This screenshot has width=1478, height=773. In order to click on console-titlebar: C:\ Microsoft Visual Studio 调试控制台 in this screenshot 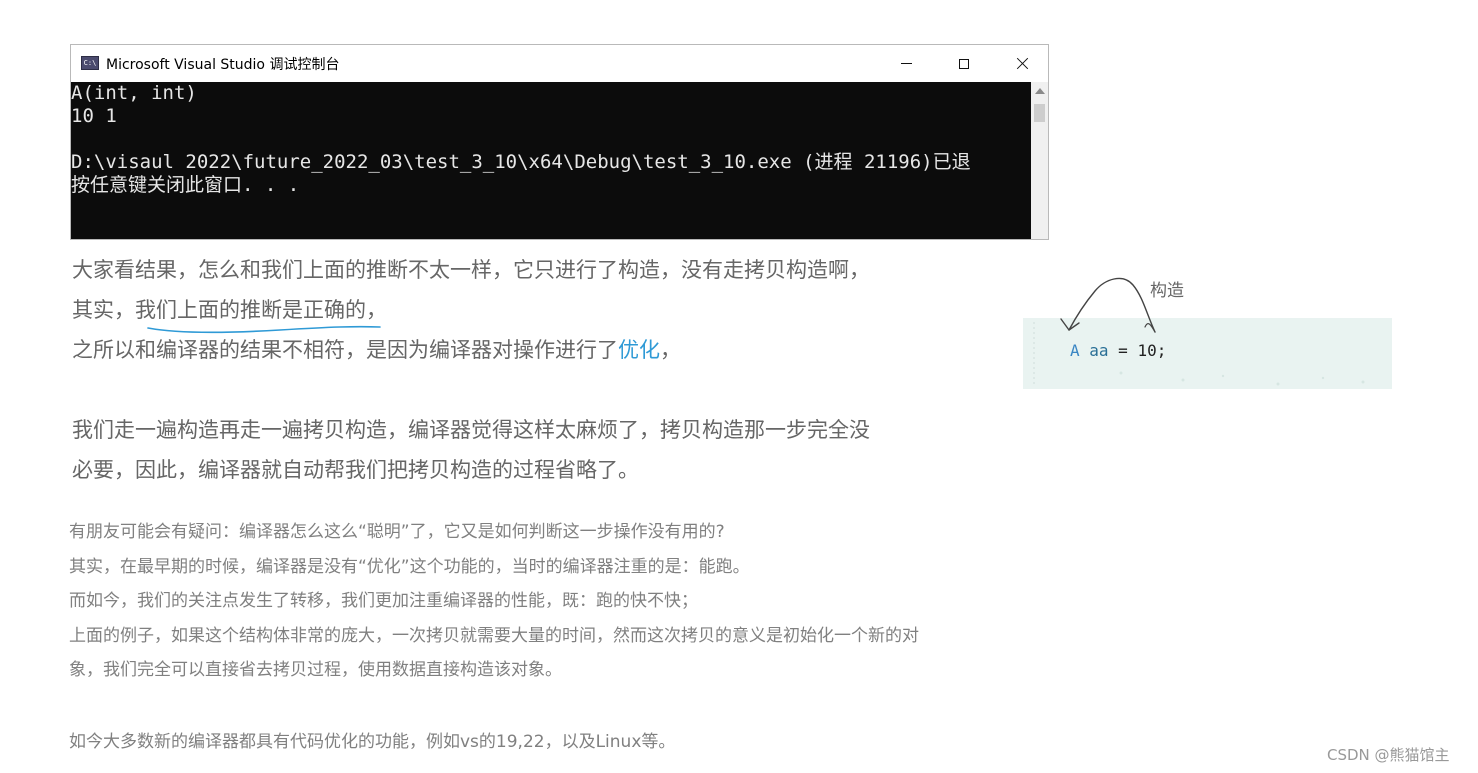, I will do `click(559, 63)`.